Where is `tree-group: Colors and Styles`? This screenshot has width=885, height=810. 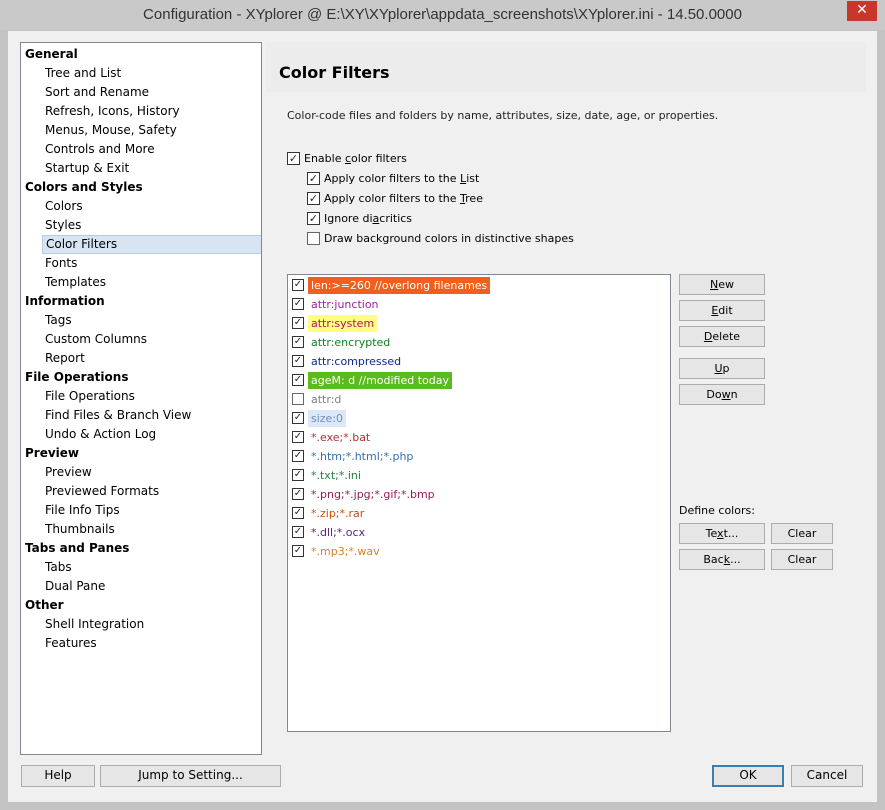 tree-group: Colors and Styles is located at coordinates (141, 187).